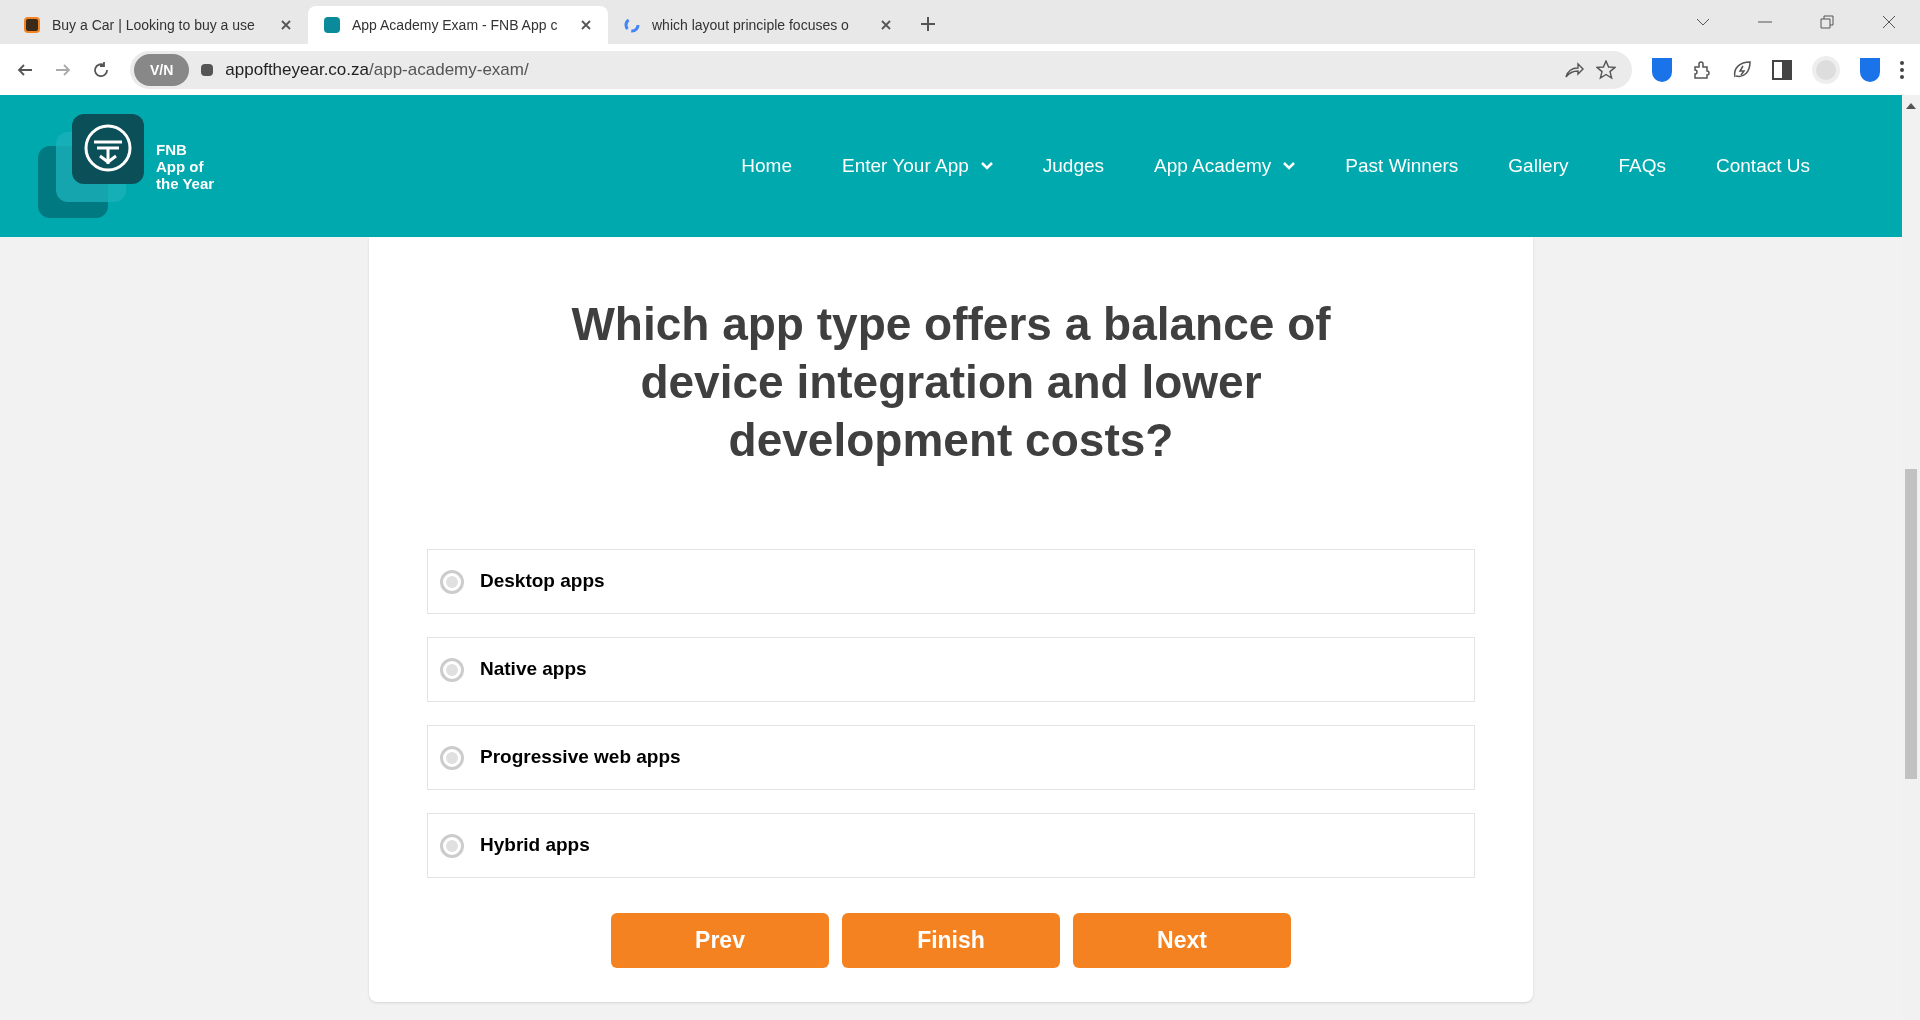 The width and height of the screenshot is (1920, 1020). I want to click on puzzle-icon, so click(1702, 69).